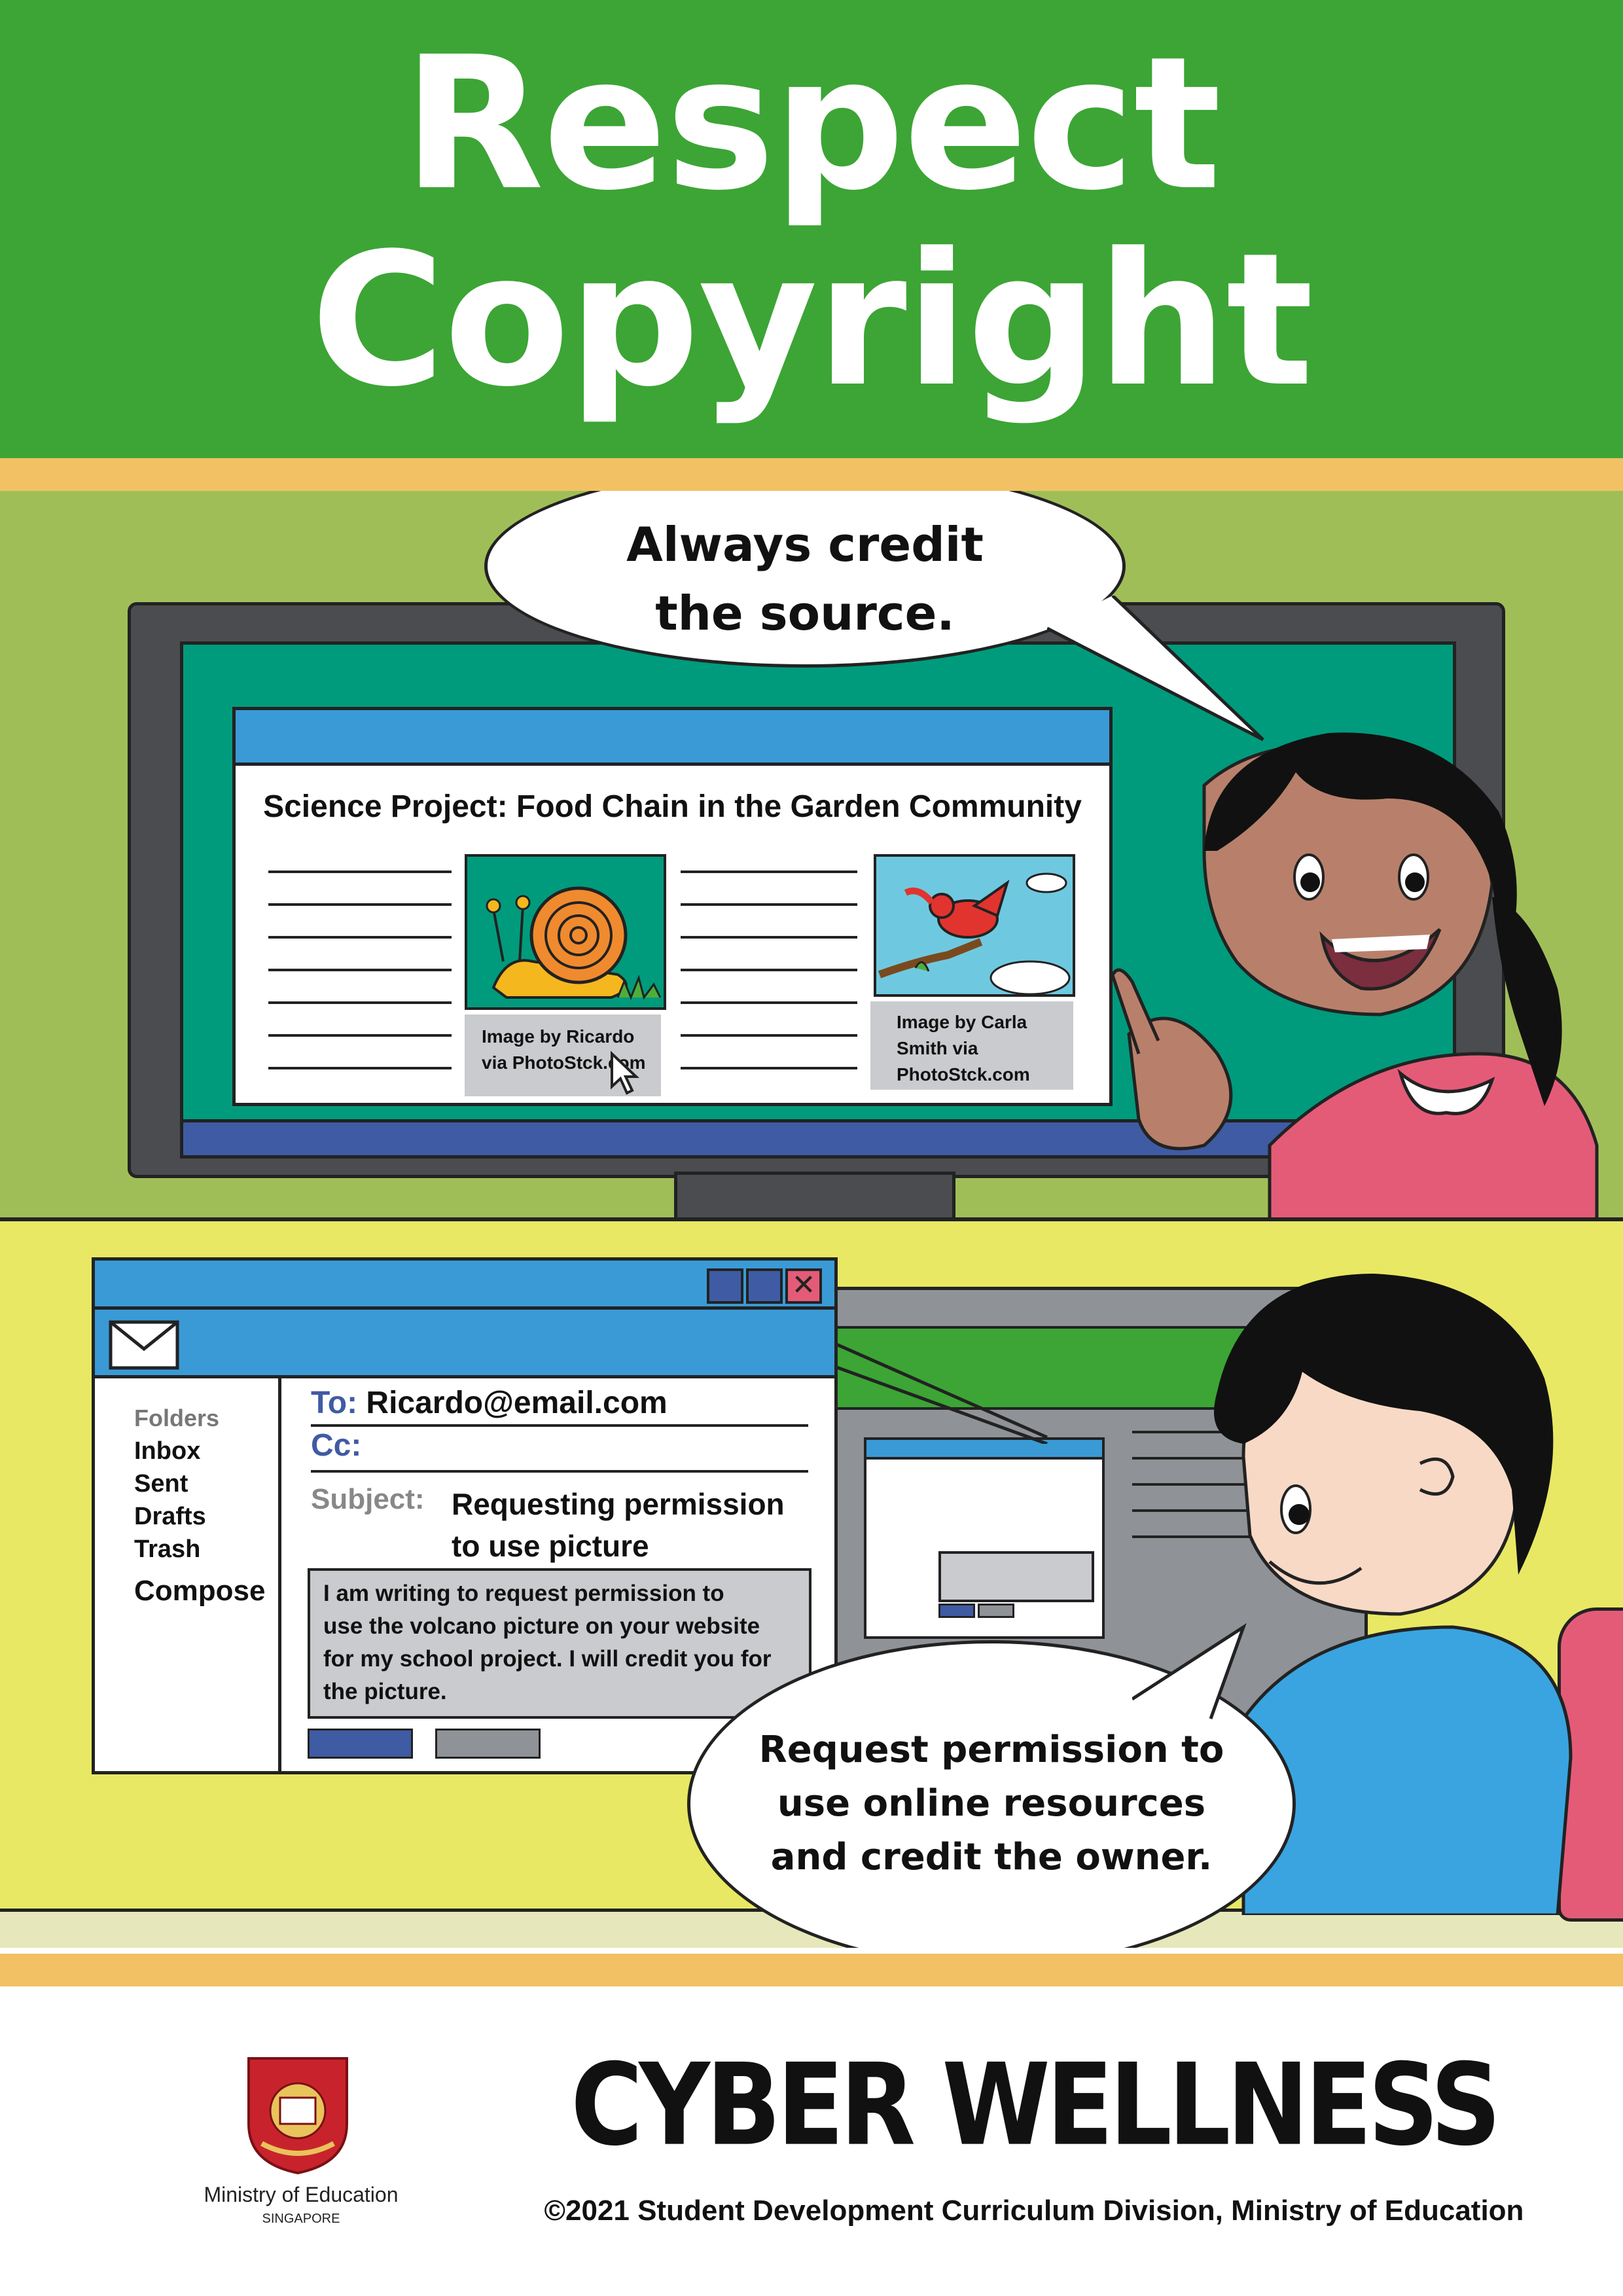  Describe the element at coordinates (336, 1446) in the screenshot. I see `cc-label: Cc:` at that location.